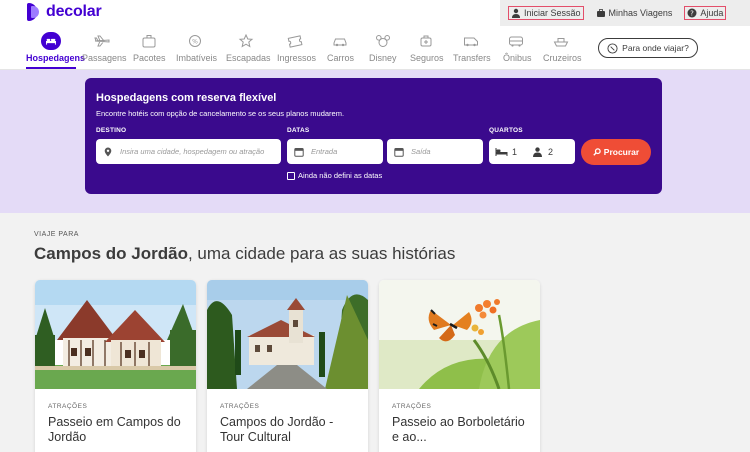 This screenshot has width=750, height=452. Describe the element at coordinates (506, 130) in the screenshot. I see `rooms-label: QUARTOS` at that location.